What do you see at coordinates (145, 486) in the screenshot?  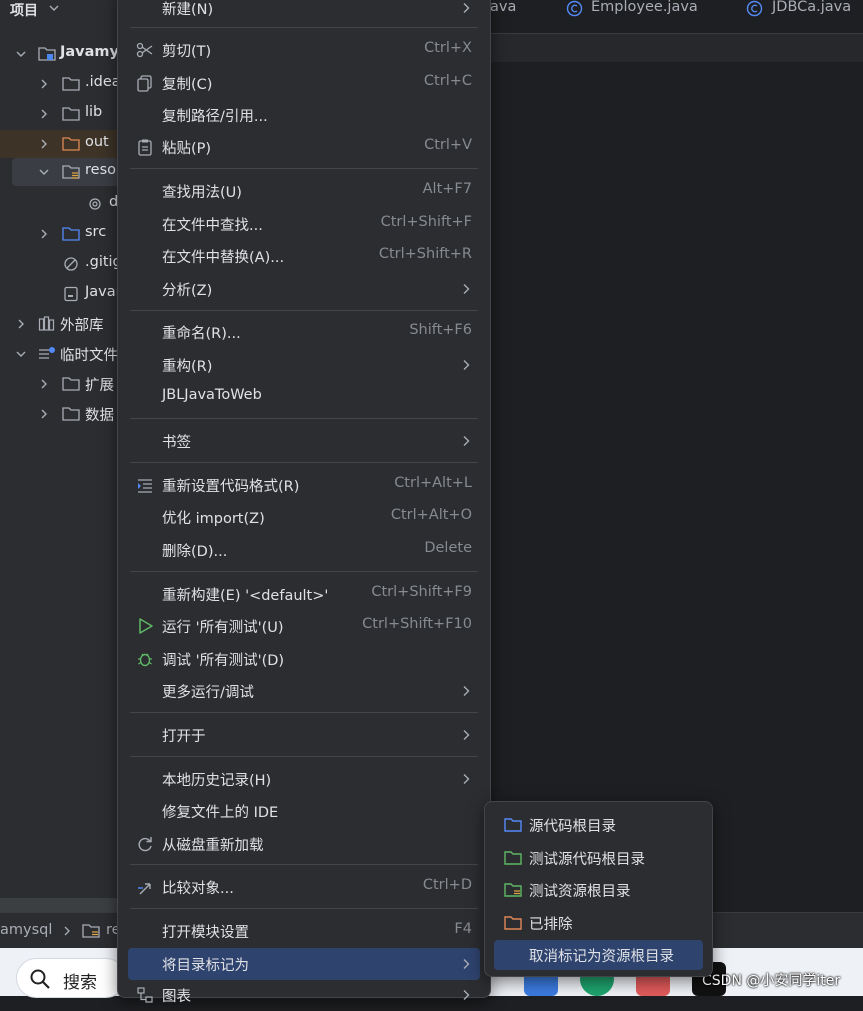 I see `reformat-icon` at bounding box center [145, 486].